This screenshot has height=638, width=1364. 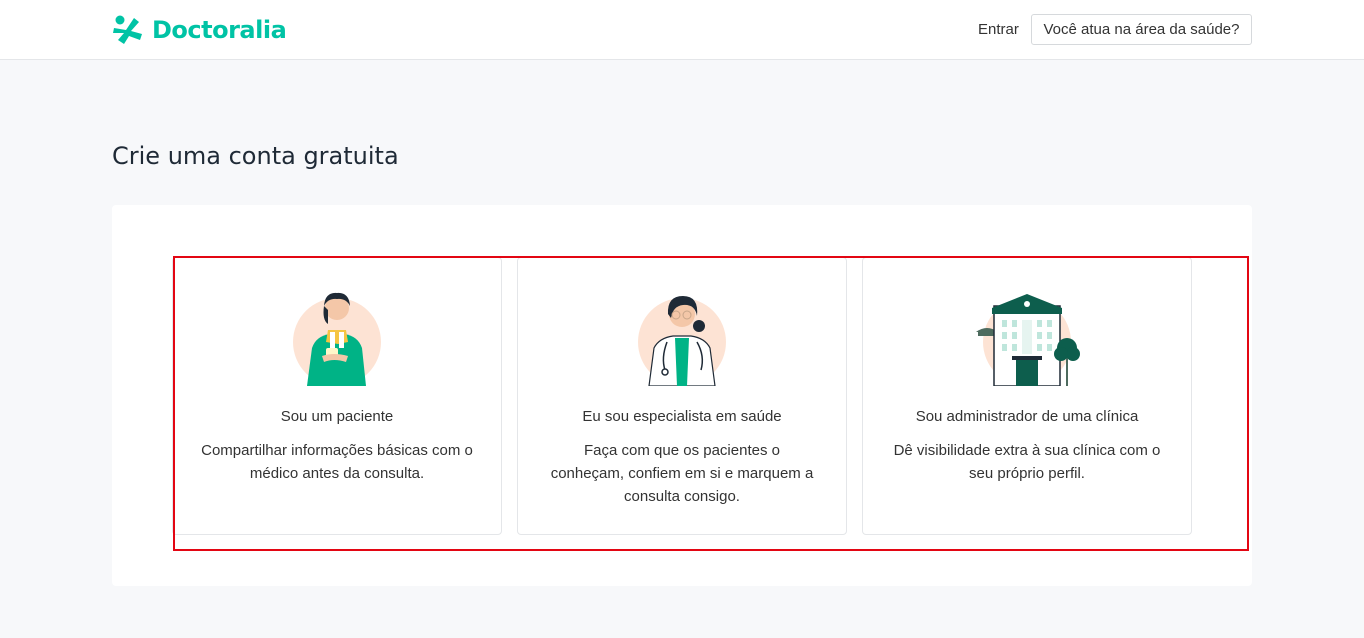 I want to click on logo-icon, so click(x=127, y=29).